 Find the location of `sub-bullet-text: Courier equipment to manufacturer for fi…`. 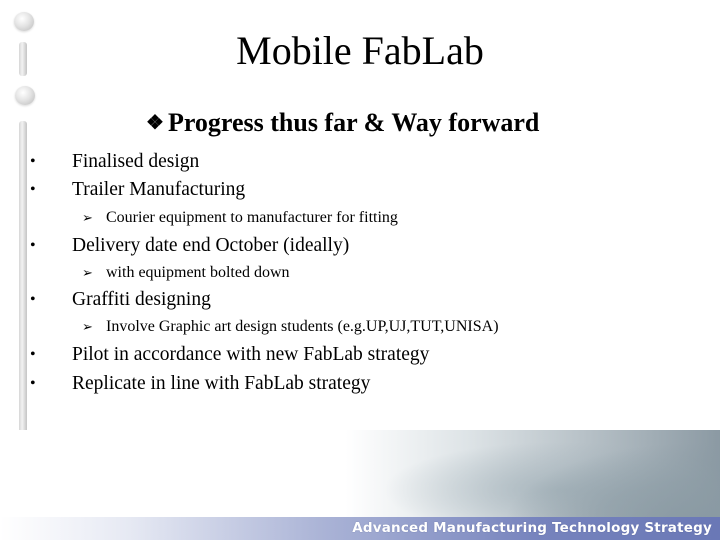

sub-bullet-text: Courier equipment to manufacturer for fi… is located at coordinates (252, 217).